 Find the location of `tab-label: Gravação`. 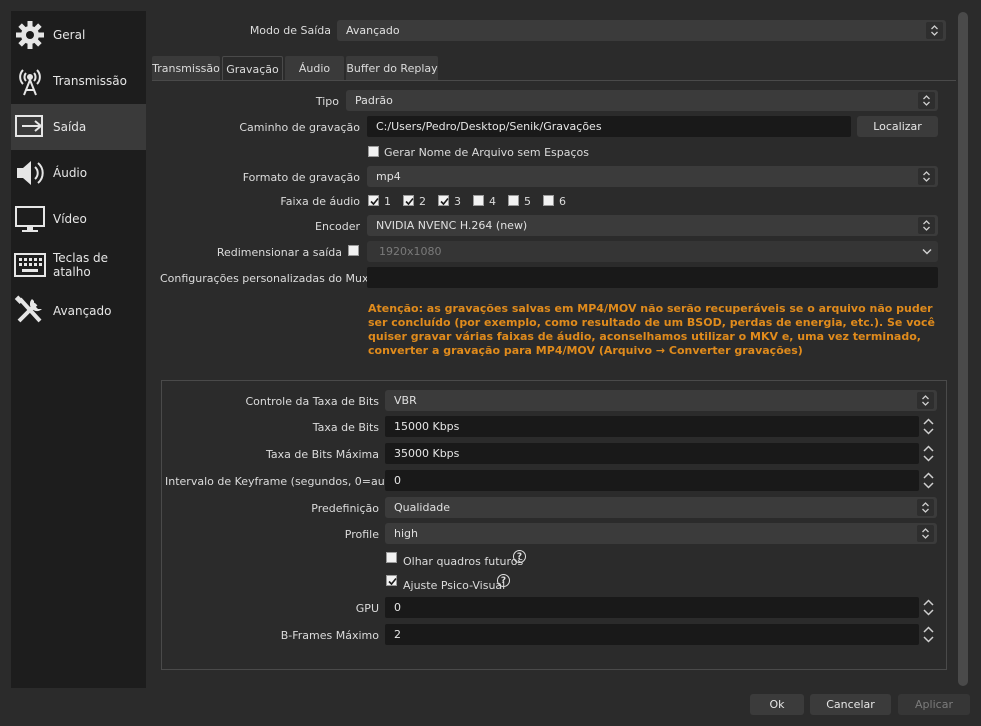

tab-label: Gravação is located at coordinates (252, 69).